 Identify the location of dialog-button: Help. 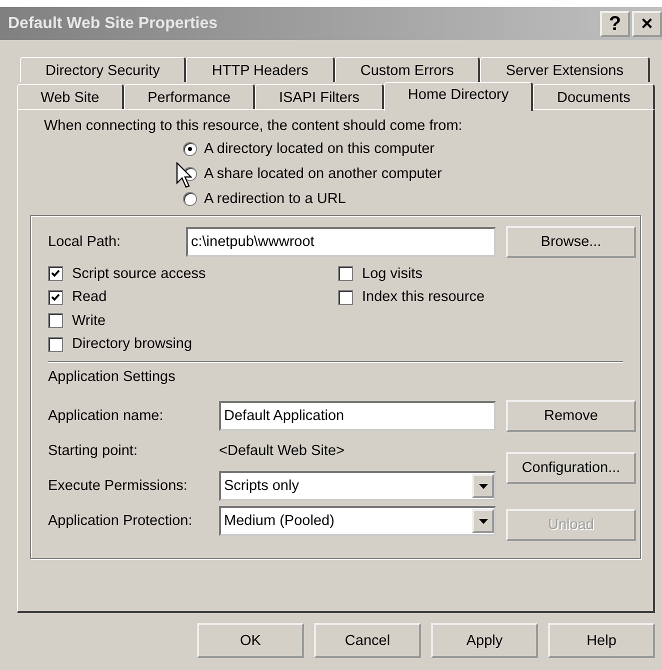
(601, 640).